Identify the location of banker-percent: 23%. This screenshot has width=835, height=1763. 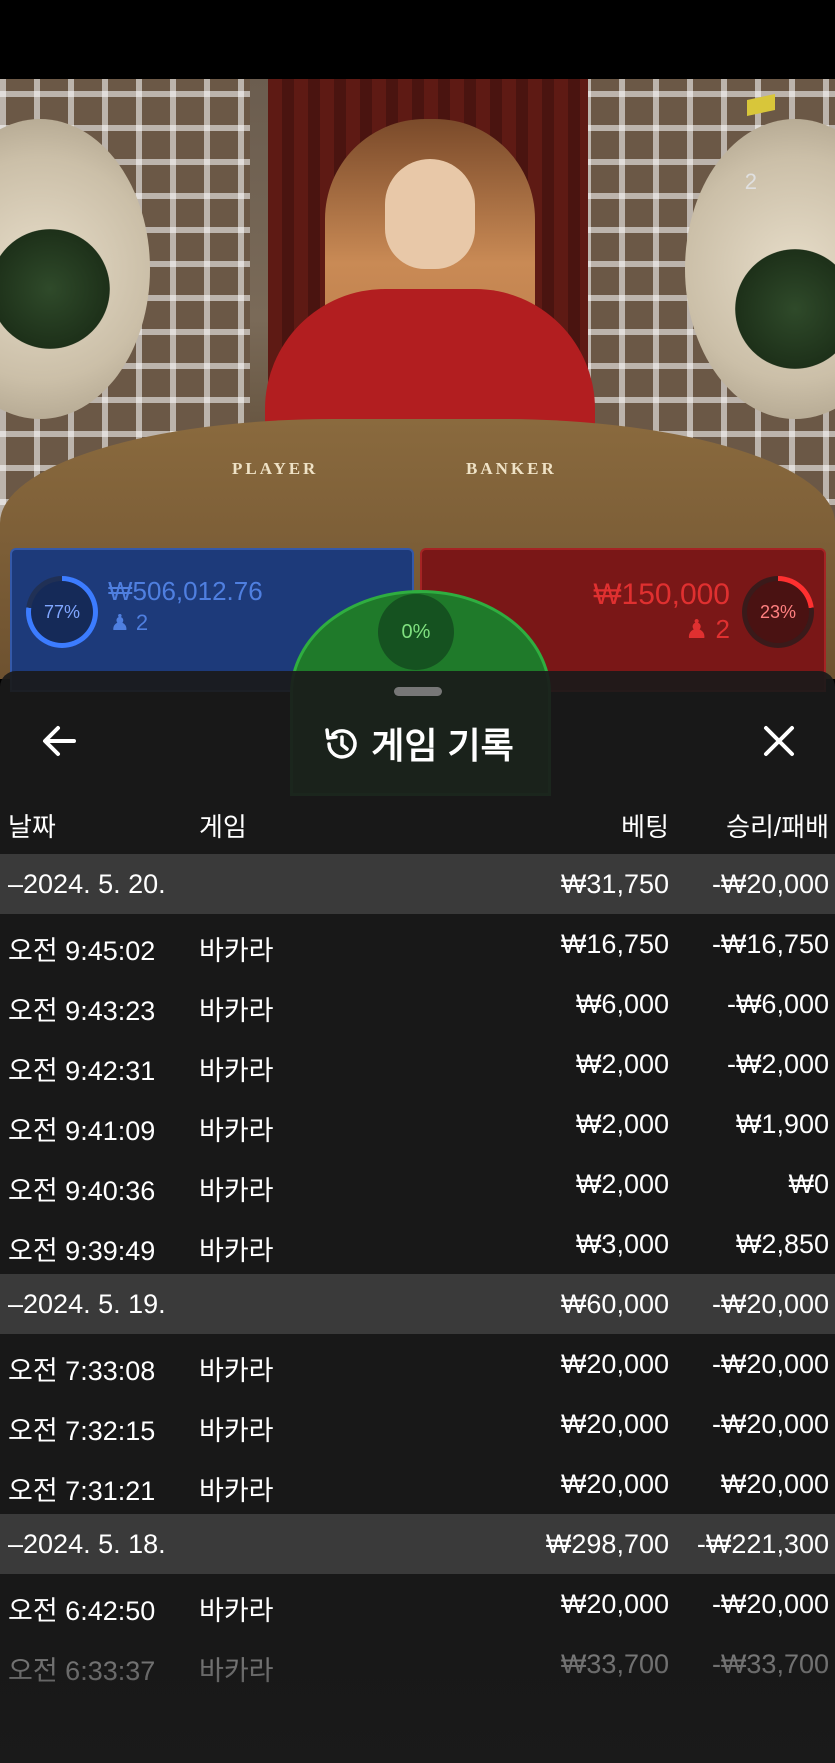
(778, 611).